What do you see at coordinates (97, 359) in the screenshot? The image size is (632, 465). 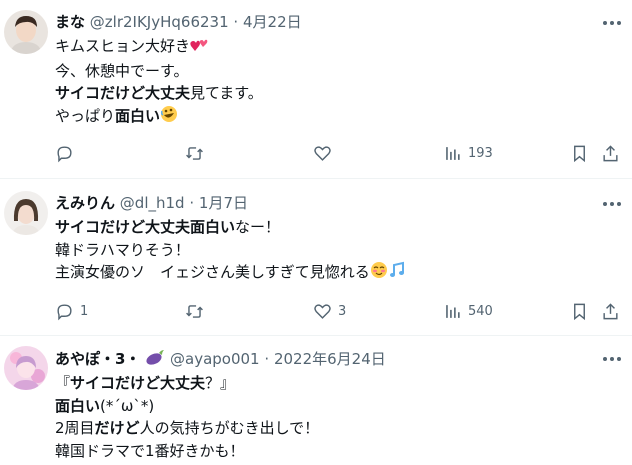 I see `display-name: あやぽ・3・` at bounding box center [97, 359].